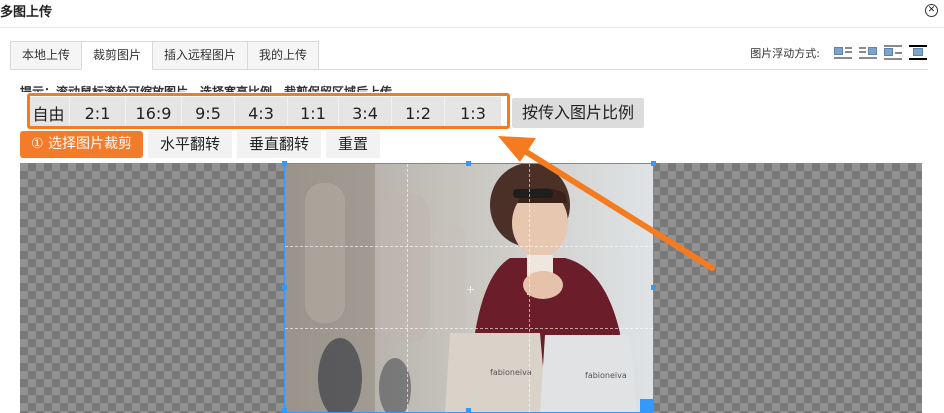  Describe the element at coordinates (647, 406) in the screenshot. I see `crop-handle-bottom-right` at that location.